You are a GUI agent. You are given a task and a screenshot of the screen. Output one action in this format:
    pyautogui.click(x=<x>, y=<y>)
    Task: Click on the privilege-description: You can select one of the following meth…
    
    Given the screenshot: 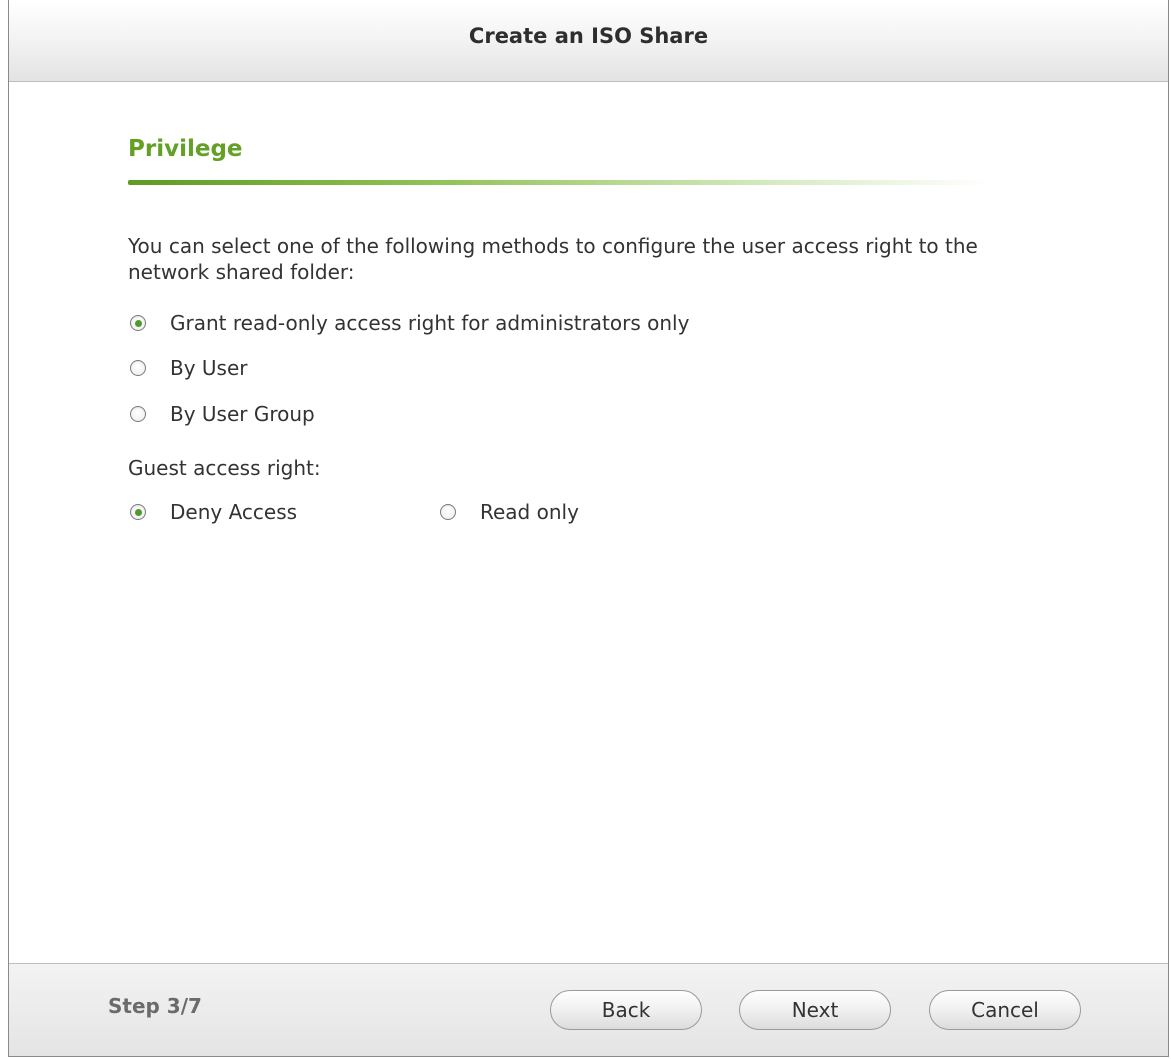 What is the action you would take?
    pyautogui.click(x=553, y=259)
    